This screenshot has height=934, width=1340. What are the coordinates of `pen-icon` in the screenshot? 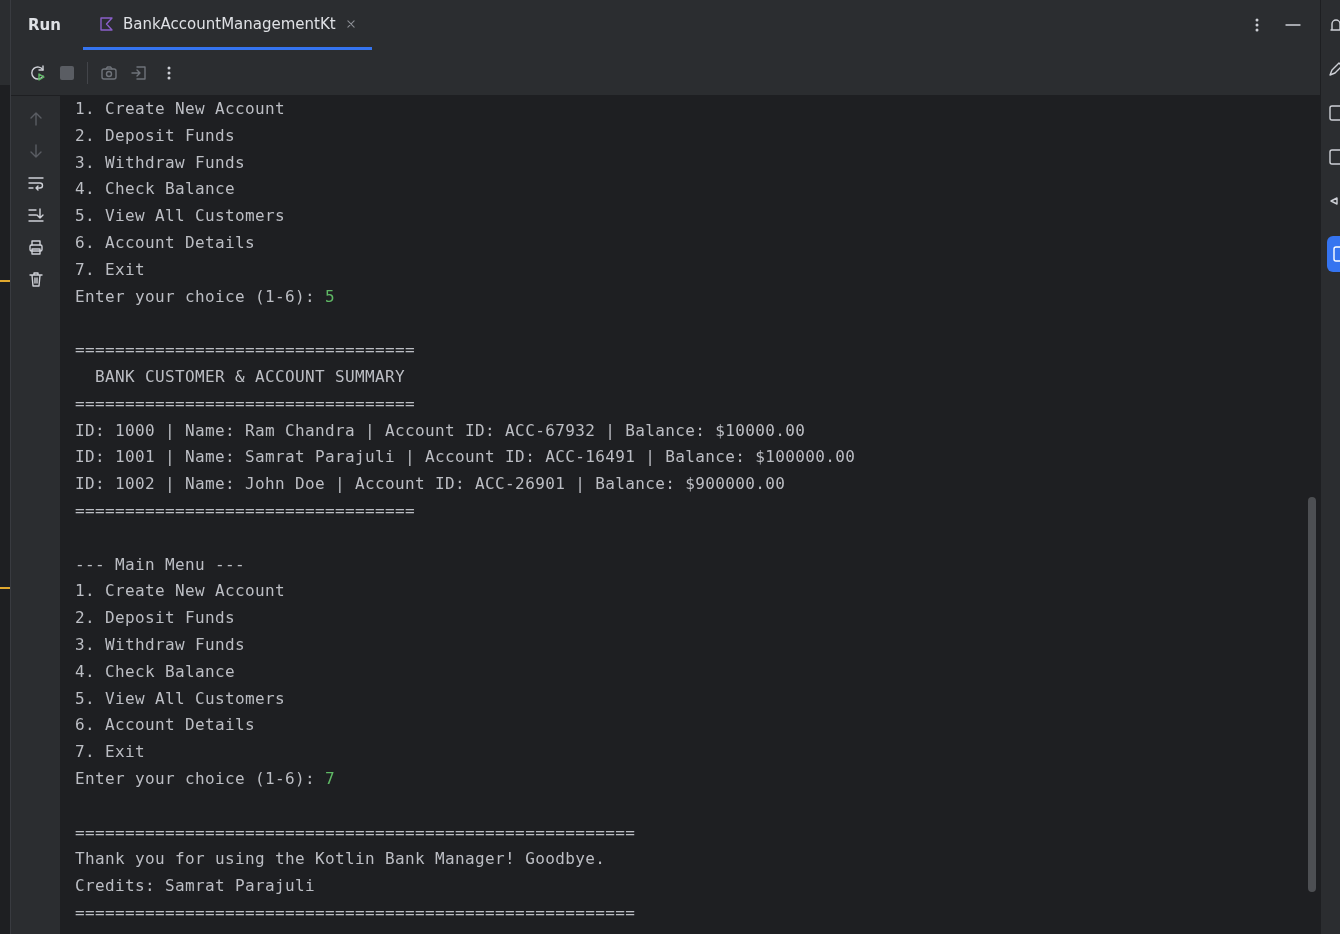 It's located at (1333, 69).